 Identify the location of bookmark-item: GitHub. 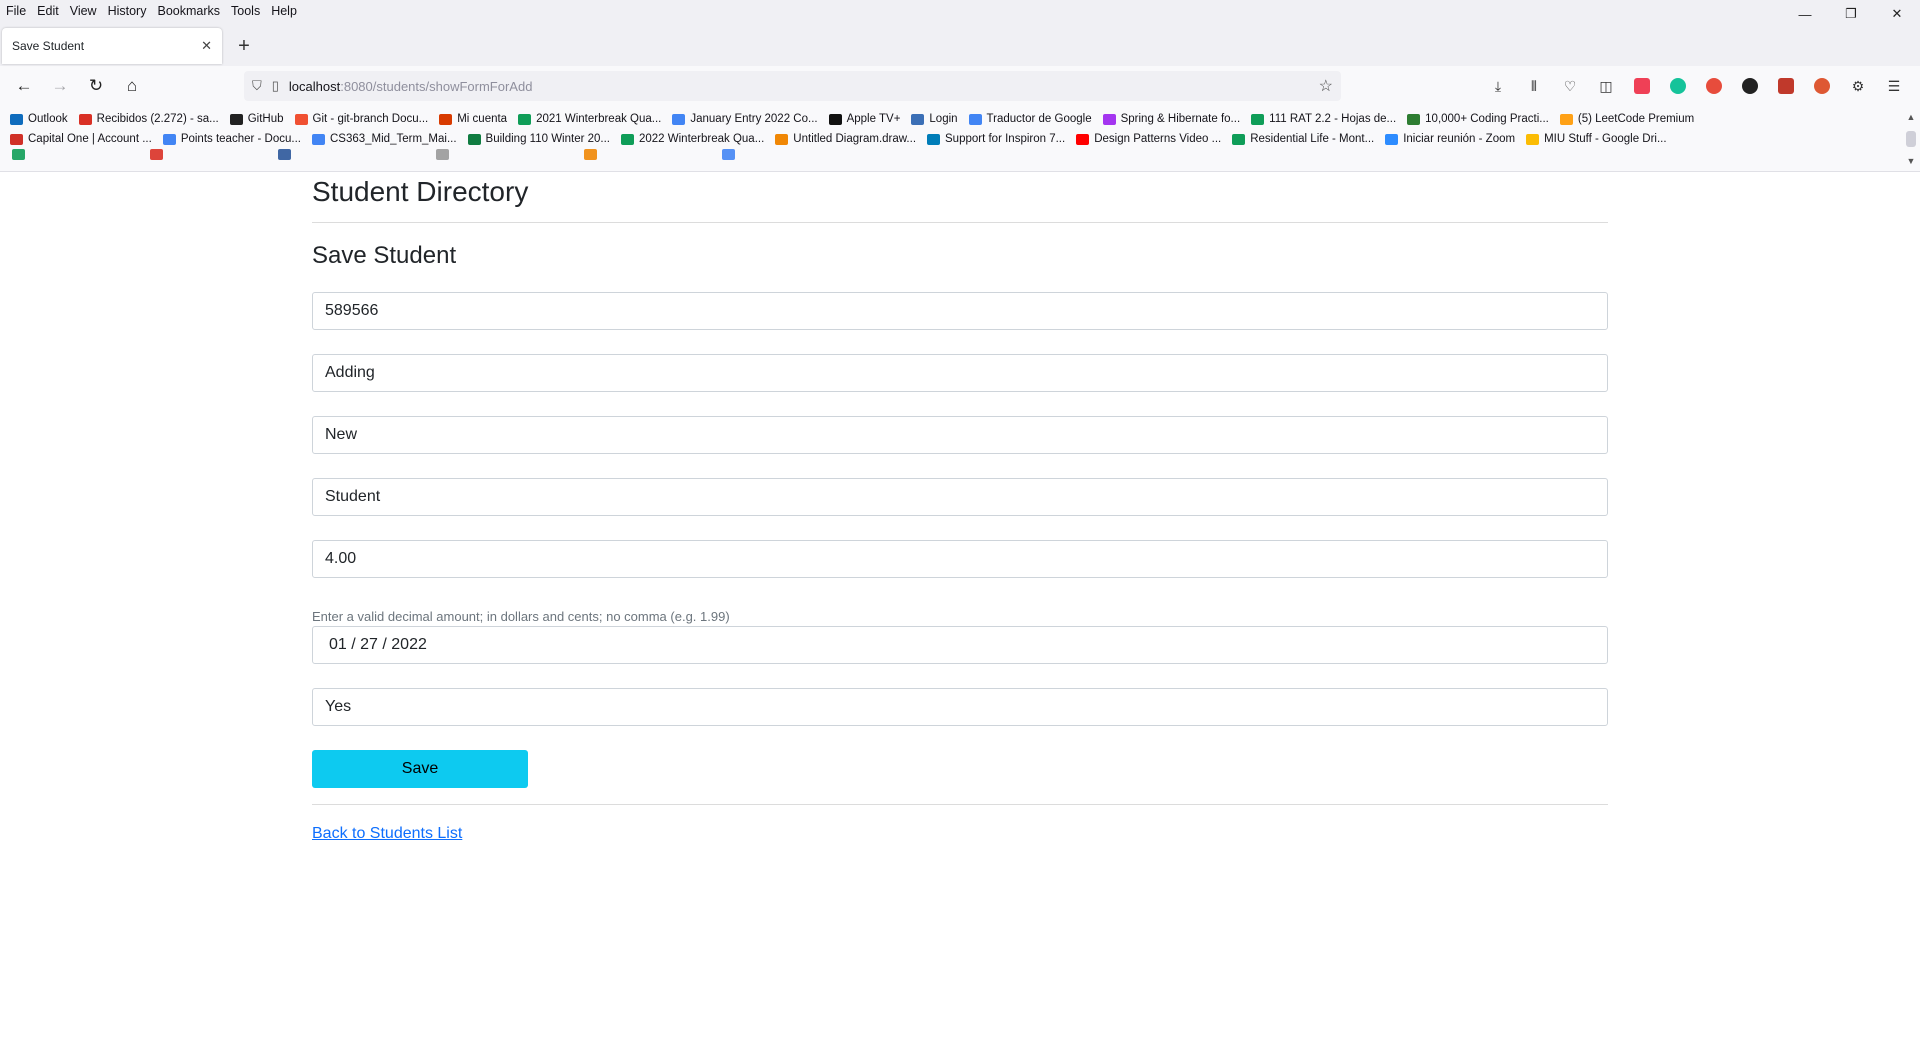
(256, 119).